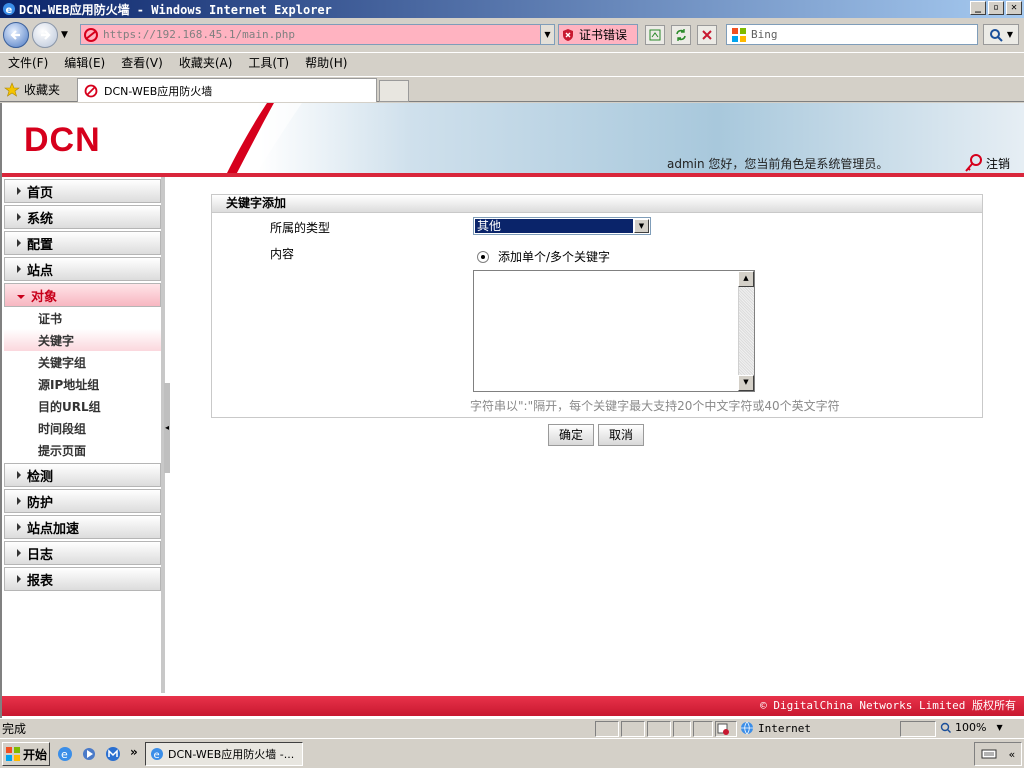 This screenshot has height=768, width=1024. Describe the element at coordinates (784, 728) in the screenshot. I see `zone-label: Internet` at that location.